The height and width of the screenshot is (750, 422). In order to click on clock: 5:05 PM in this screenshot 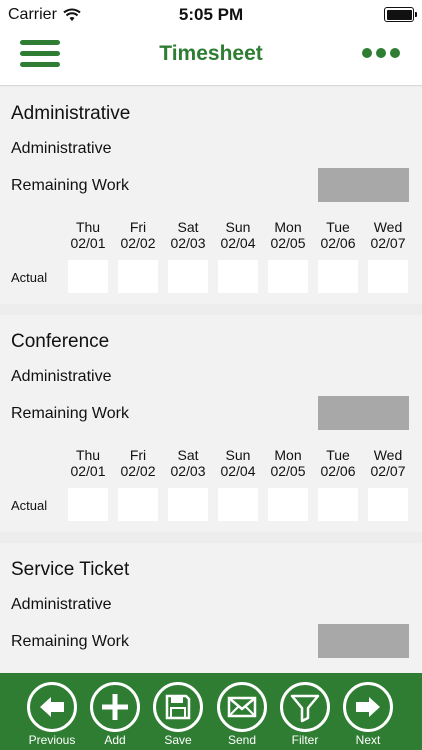, I will do `click(211, 14)`.